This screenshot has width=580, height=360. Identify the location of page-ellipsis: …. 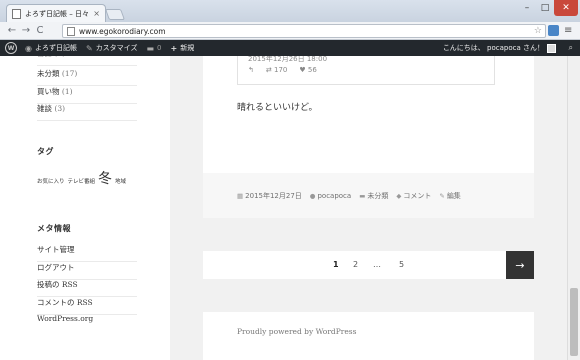
(377, 264).